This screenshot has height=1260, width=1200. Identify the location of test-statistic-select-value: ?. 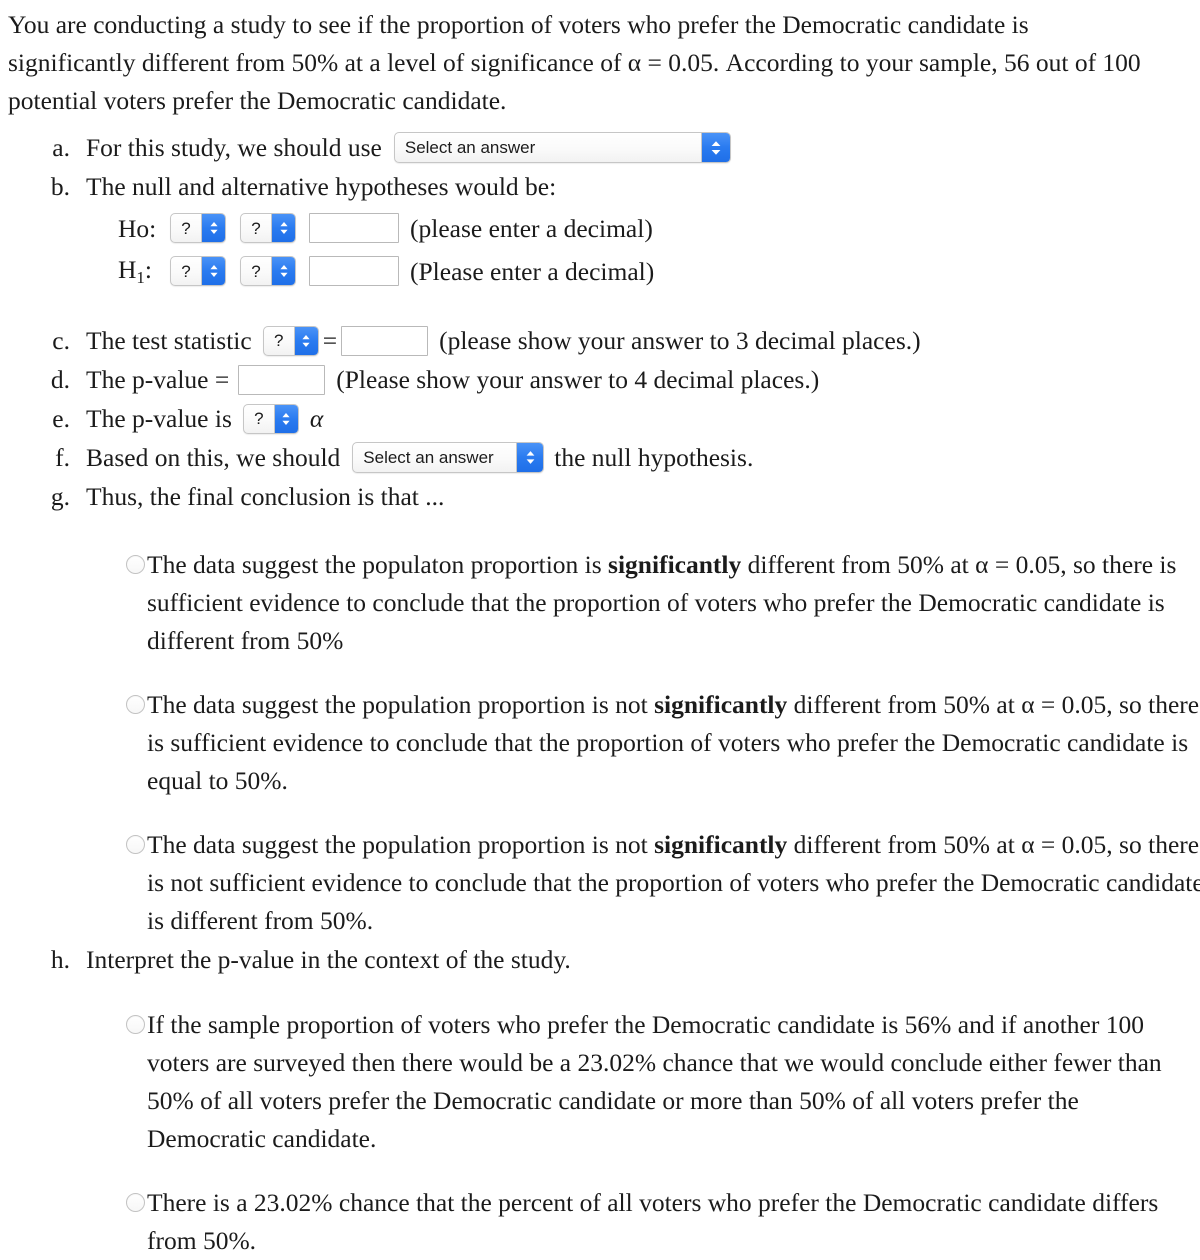
(278, 340).